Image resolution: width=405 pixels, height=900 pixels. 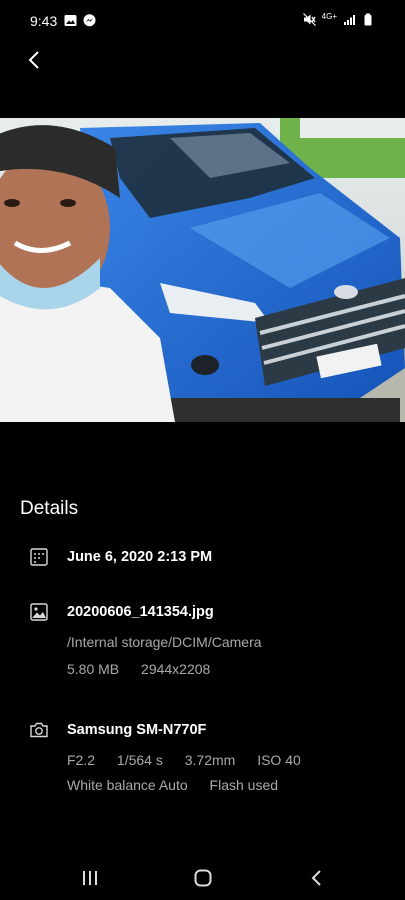 What do you see at coordinates (202, 21) in the screenshot?
I see `status-bar: 9:43 4G+` at bounding box center [202, 21].